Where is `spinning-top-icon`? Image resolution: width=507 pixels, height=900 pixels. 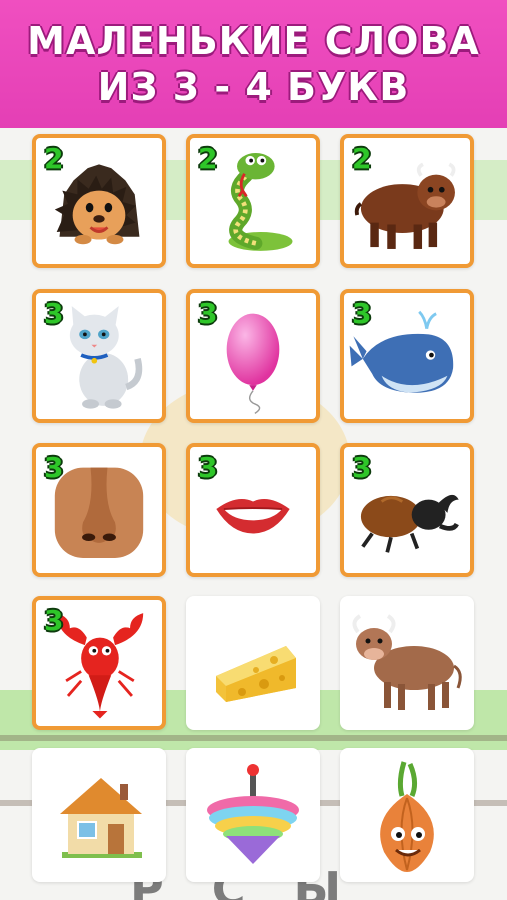 spinning-top-icon is located at coordinates (253, 814).